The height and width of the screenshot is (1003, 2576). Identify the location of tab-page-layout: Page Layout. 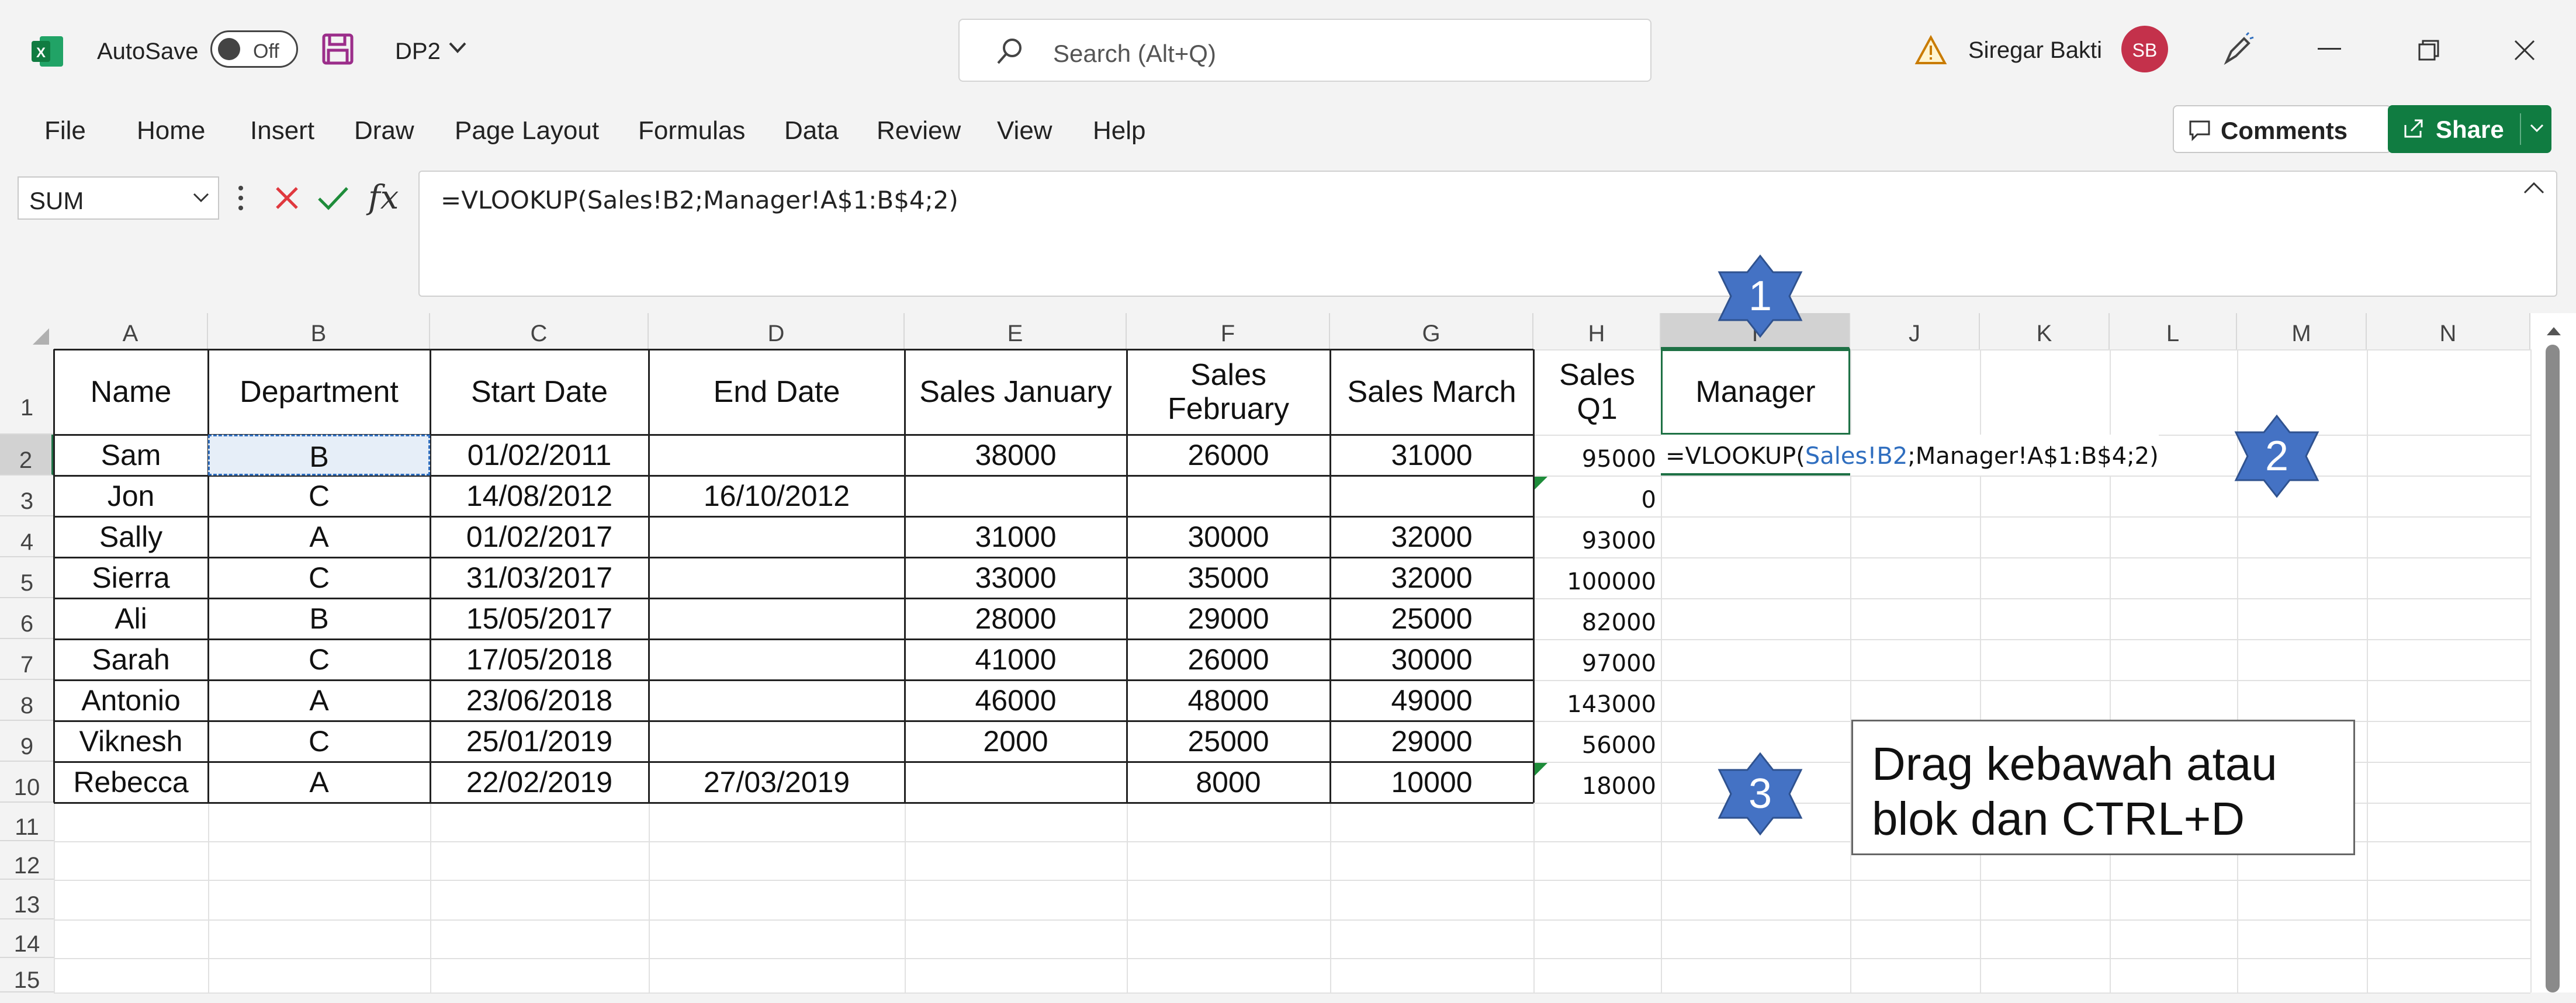
(527, 131).